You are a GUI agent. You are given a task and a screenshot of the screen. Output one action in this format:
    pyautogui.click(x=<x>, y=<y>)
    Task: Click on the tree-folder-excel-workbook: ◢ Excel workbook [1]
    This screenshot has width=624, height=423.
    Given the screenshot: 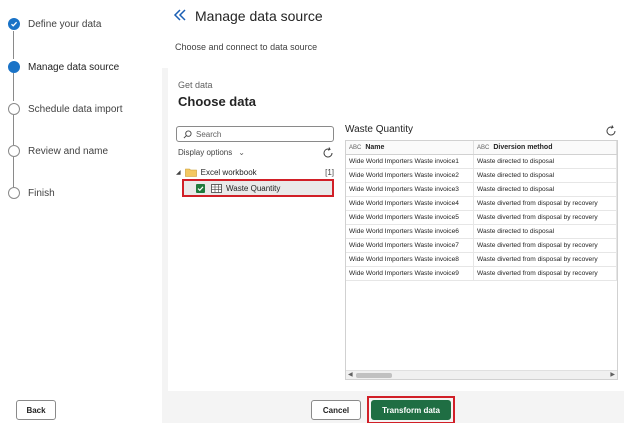 What is the action you would take?
    pyautogui.click(x=255, y=172)
    